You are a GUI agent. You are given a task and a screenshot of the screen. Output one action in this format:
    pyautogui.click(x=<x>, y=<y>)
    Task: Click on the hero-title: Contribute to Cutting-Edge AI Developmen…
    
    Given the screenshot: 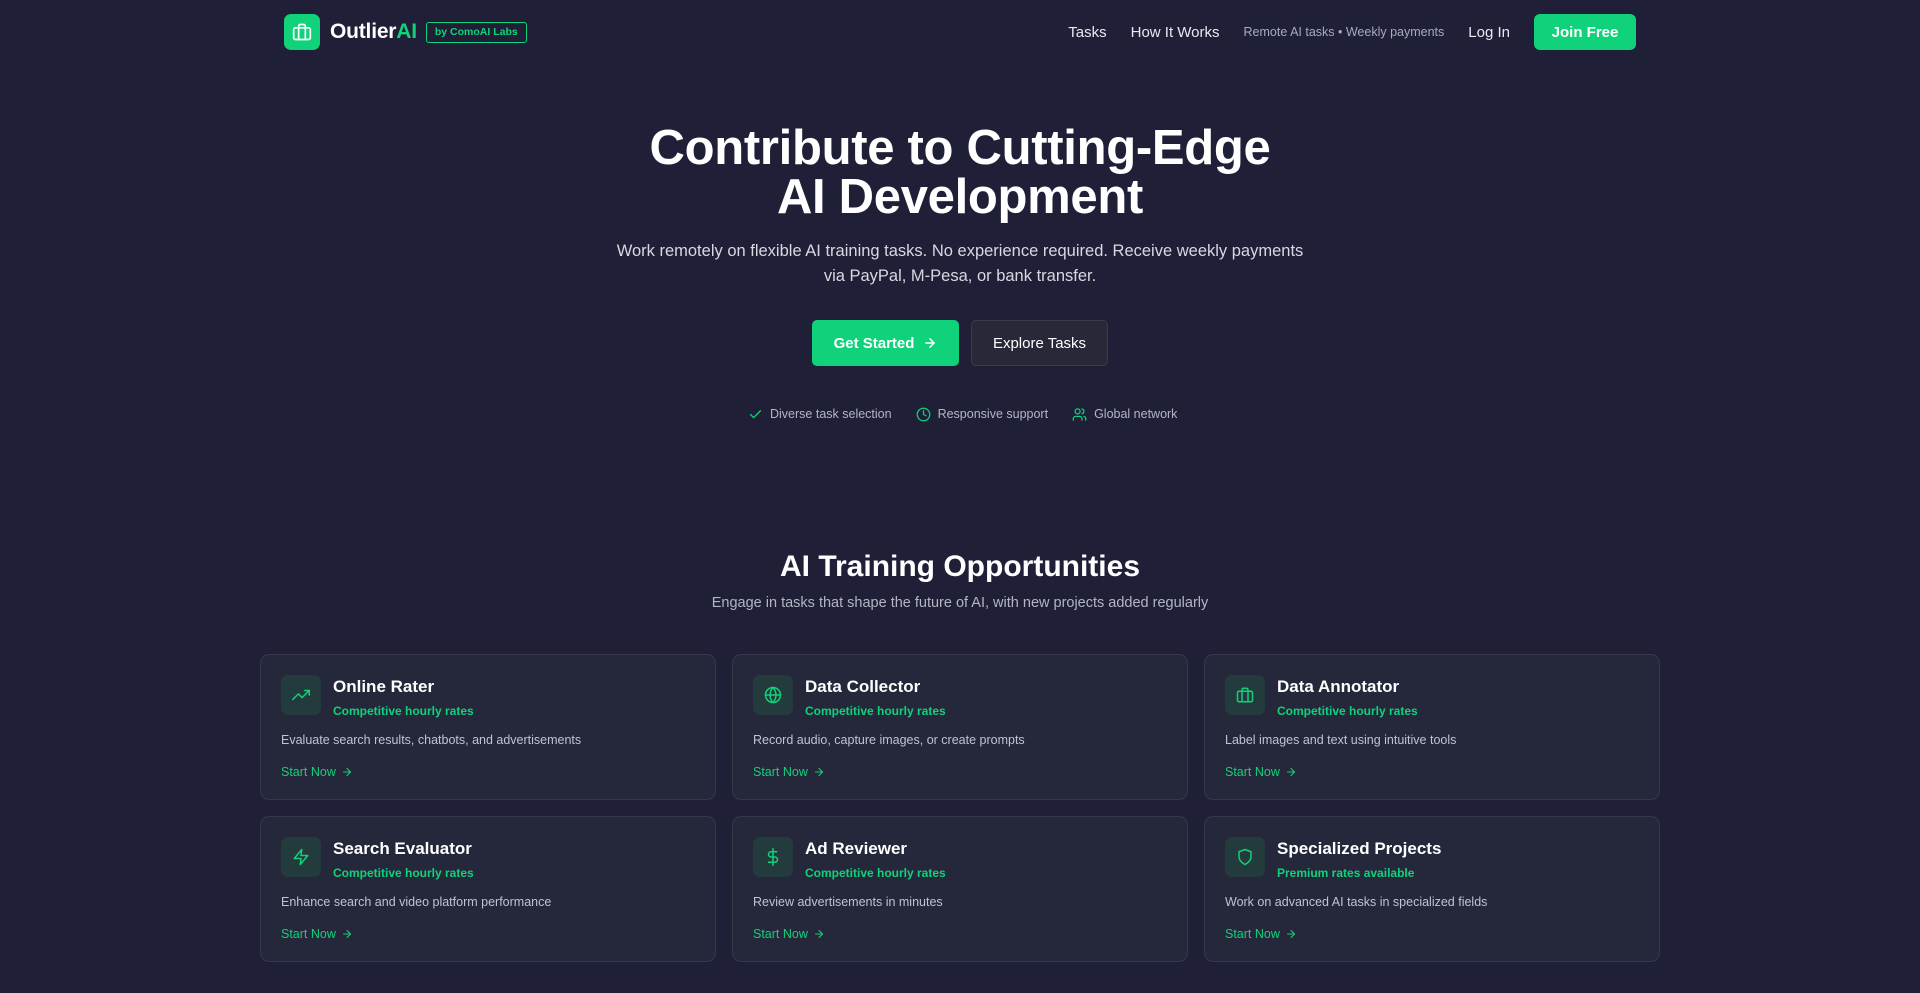 What is the action you would take?
    pyautogui.click(x=960, y=173)
    